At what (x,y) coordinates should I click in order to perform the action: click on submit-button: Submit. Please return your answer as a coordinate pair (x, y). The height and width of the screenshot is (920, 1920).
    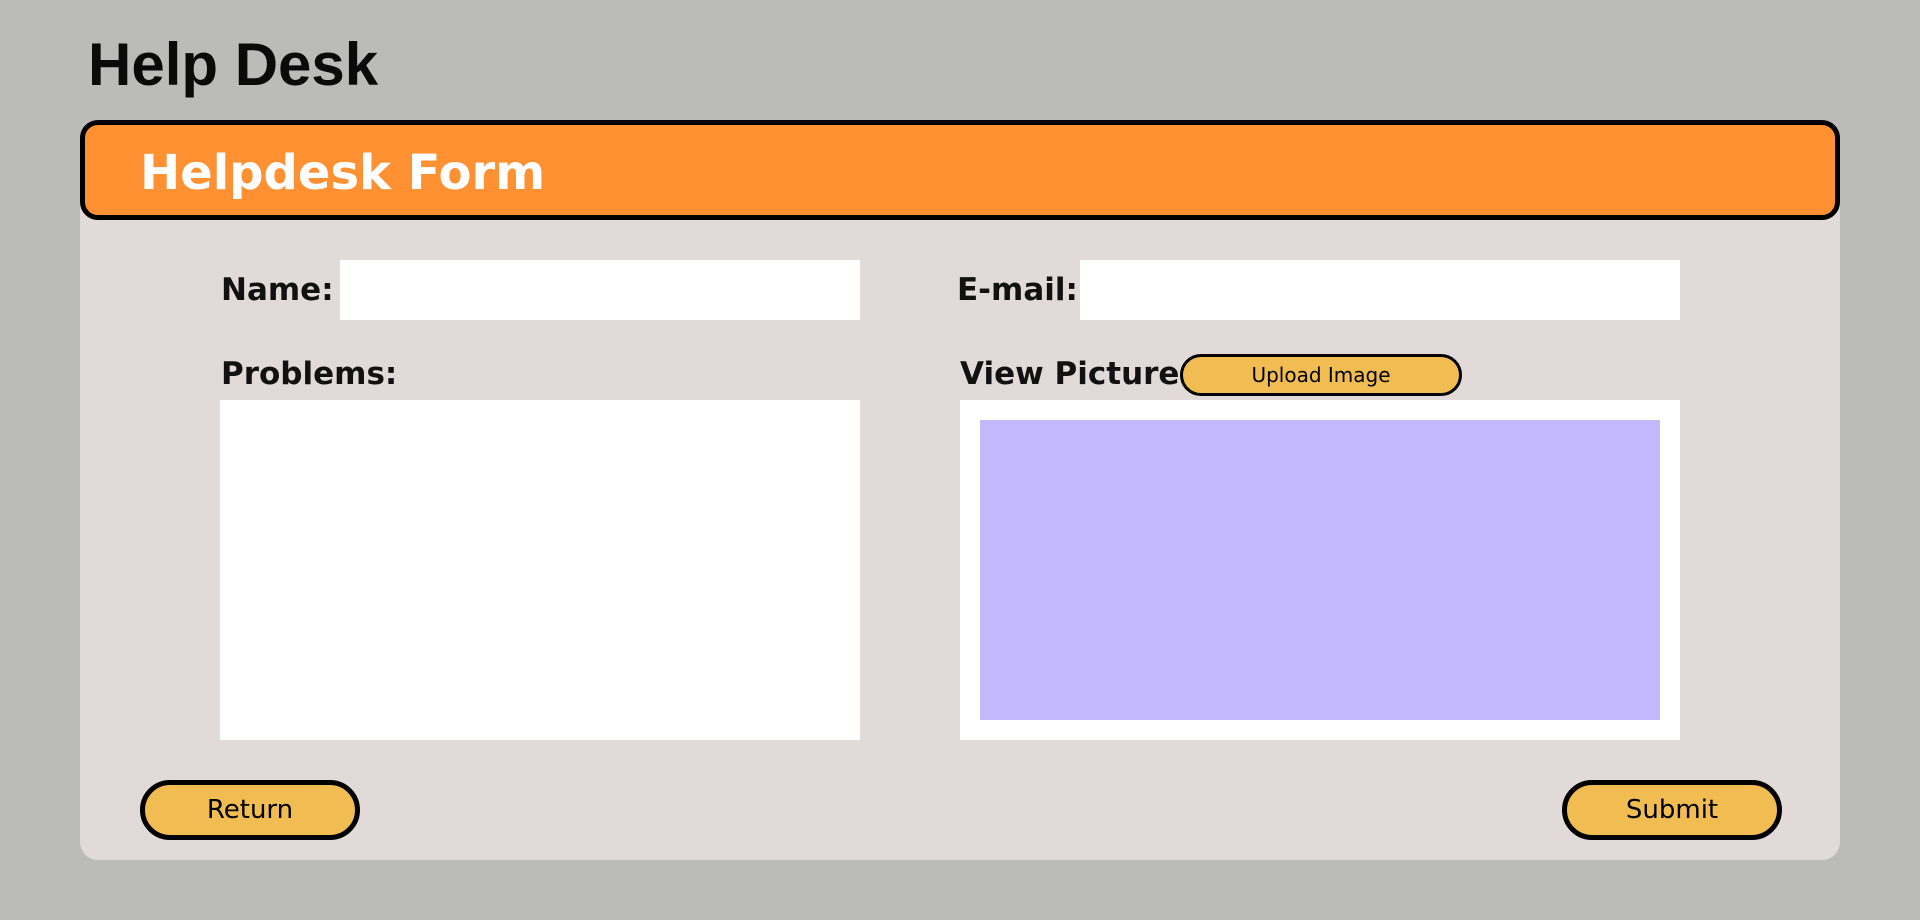
    Looking at the image, I should click on (1672, 810).